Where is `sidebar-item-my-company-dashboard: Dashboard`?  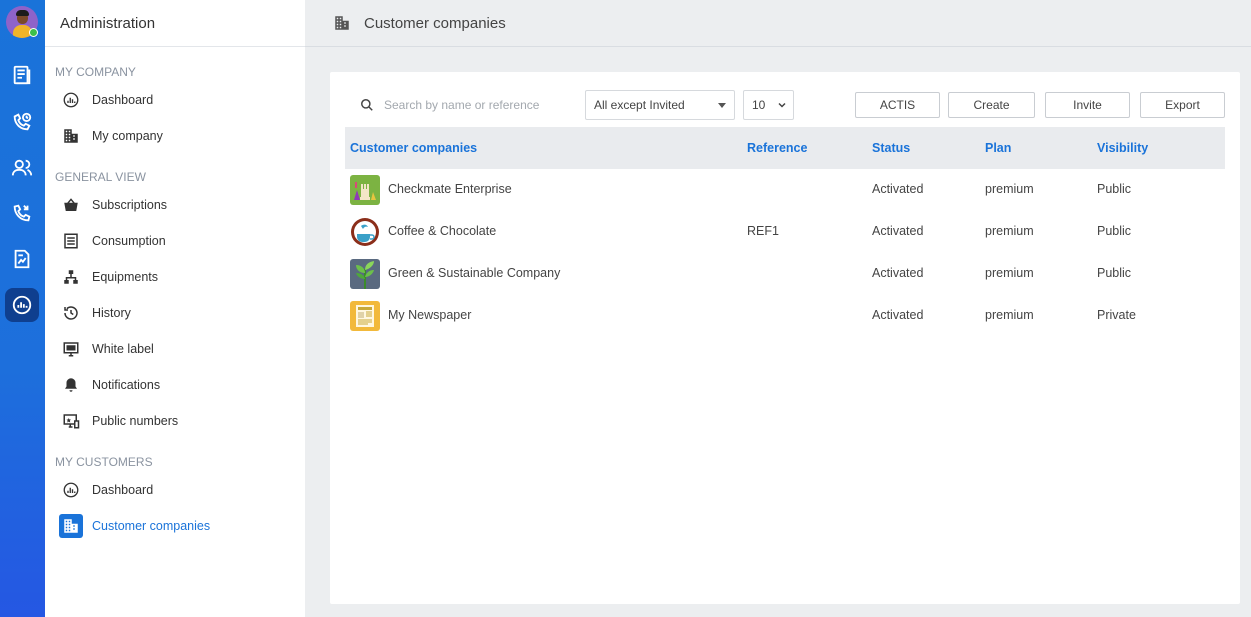 sidebar-item-my-company-dashboard: Dashboard is located at coordinates (107, 100).